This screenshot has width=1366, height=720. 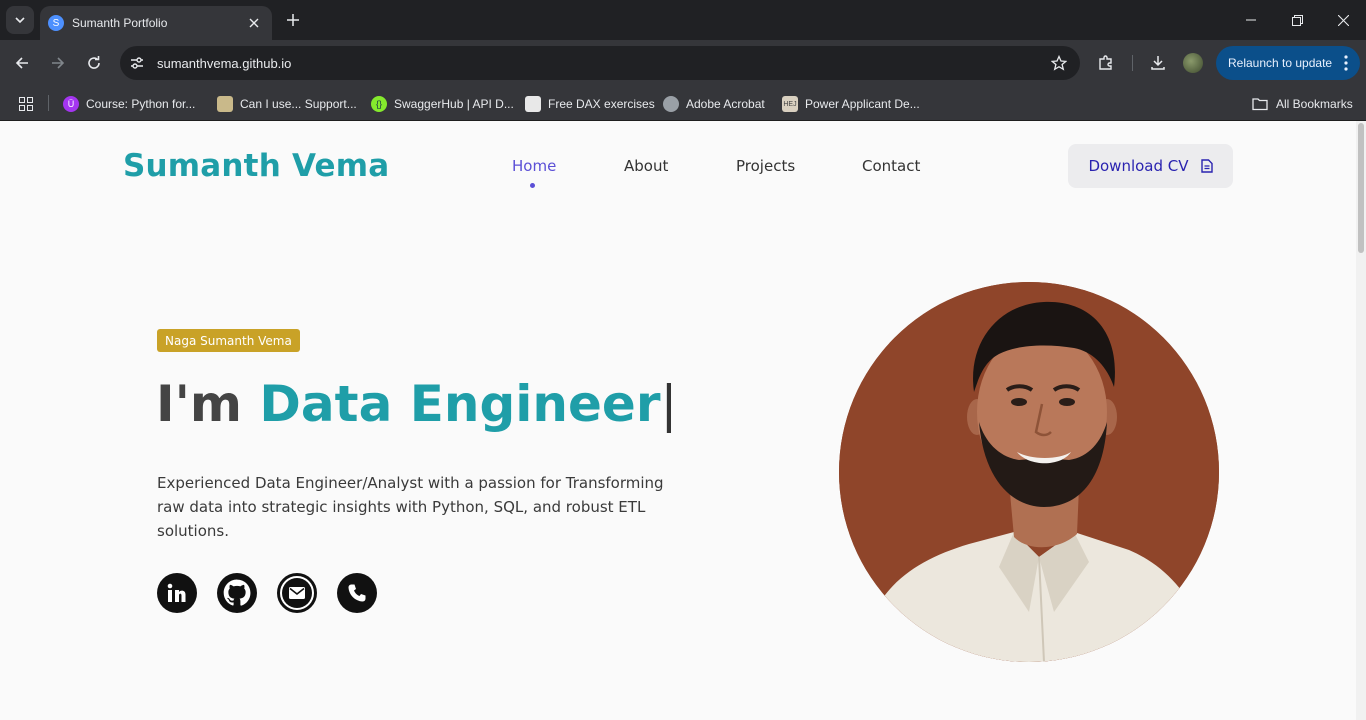 I want to click on nav-home-link: Home, so click(x=534, y=166).